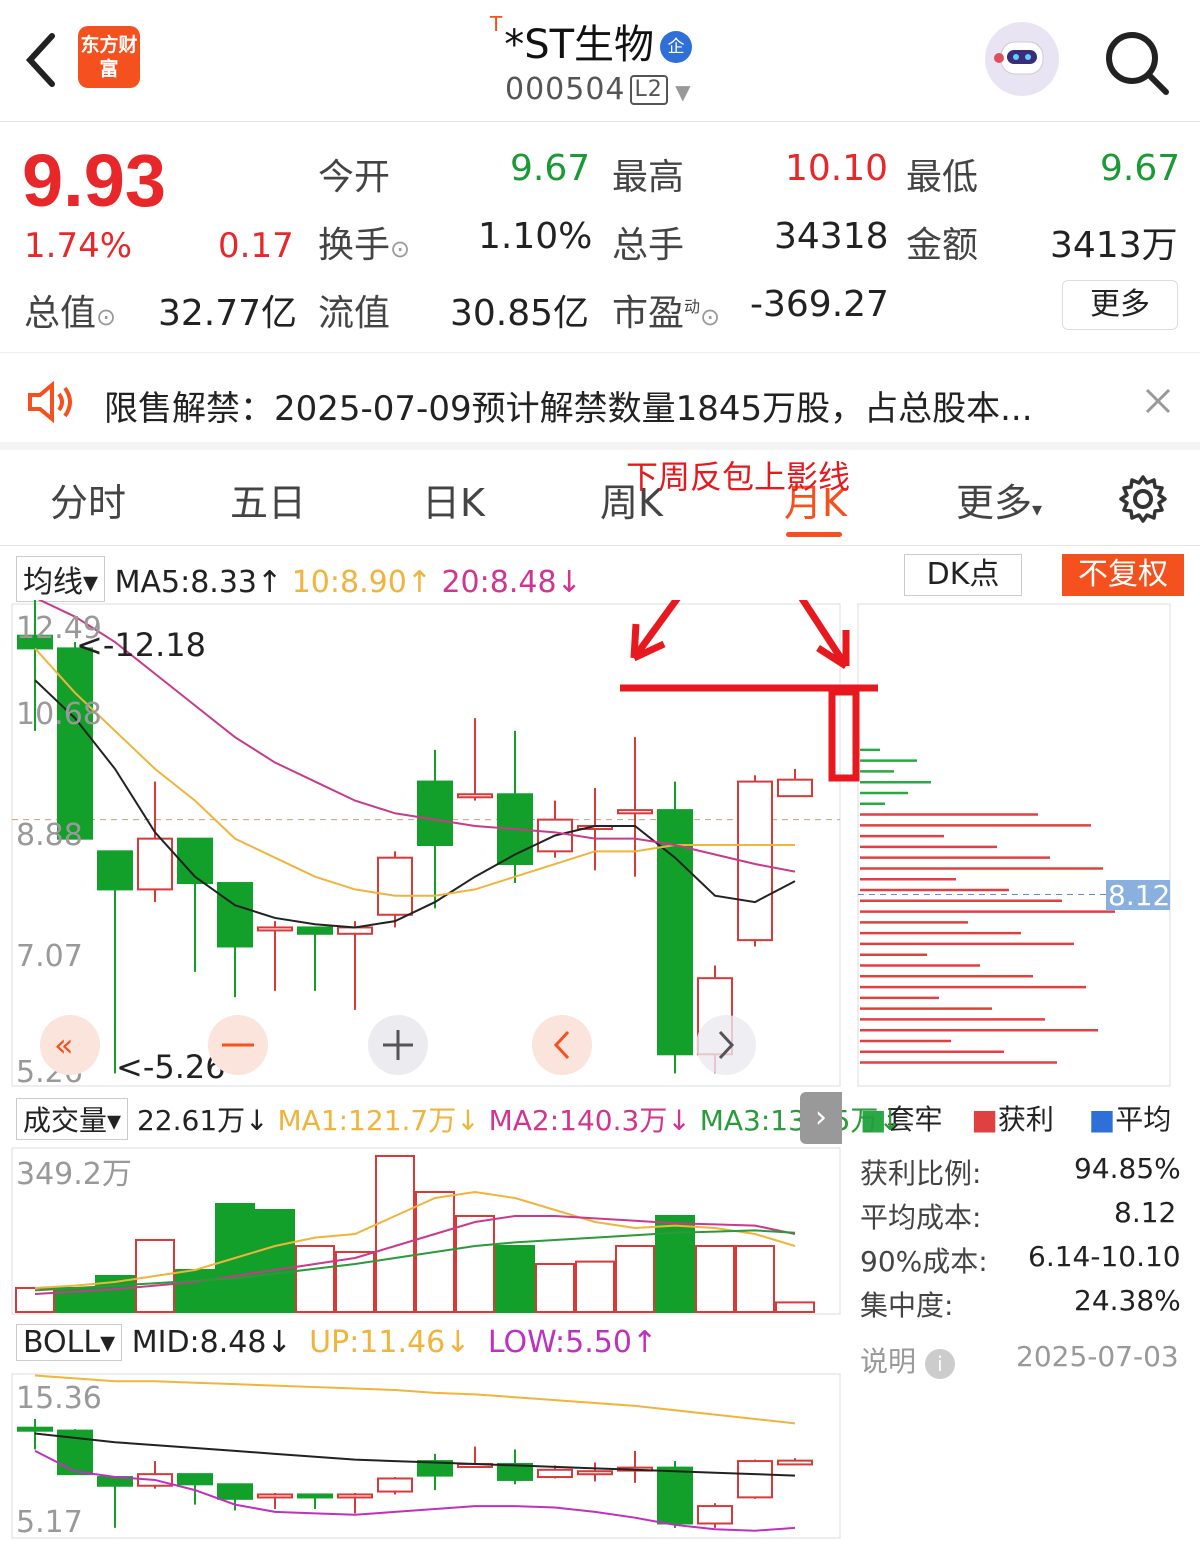 The image size is (1200, 1547). What do you see at coordinates (726, 1045) in the screenshot?
I see `scroll-right-button` at bounding box center [726, 1045].